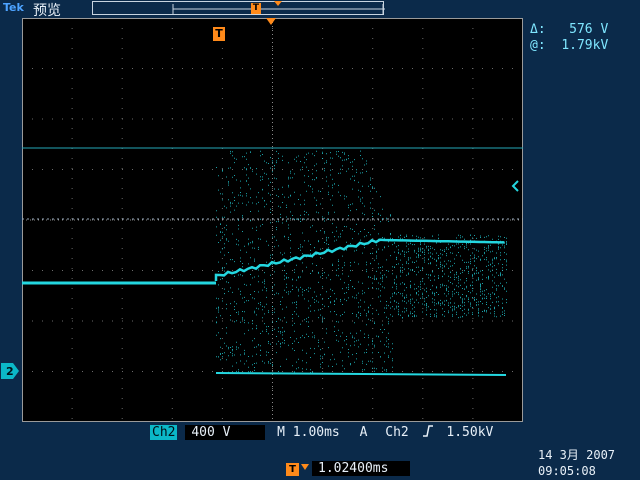  I want to click on trigger-level-arrow-icon, so click(516, 184).